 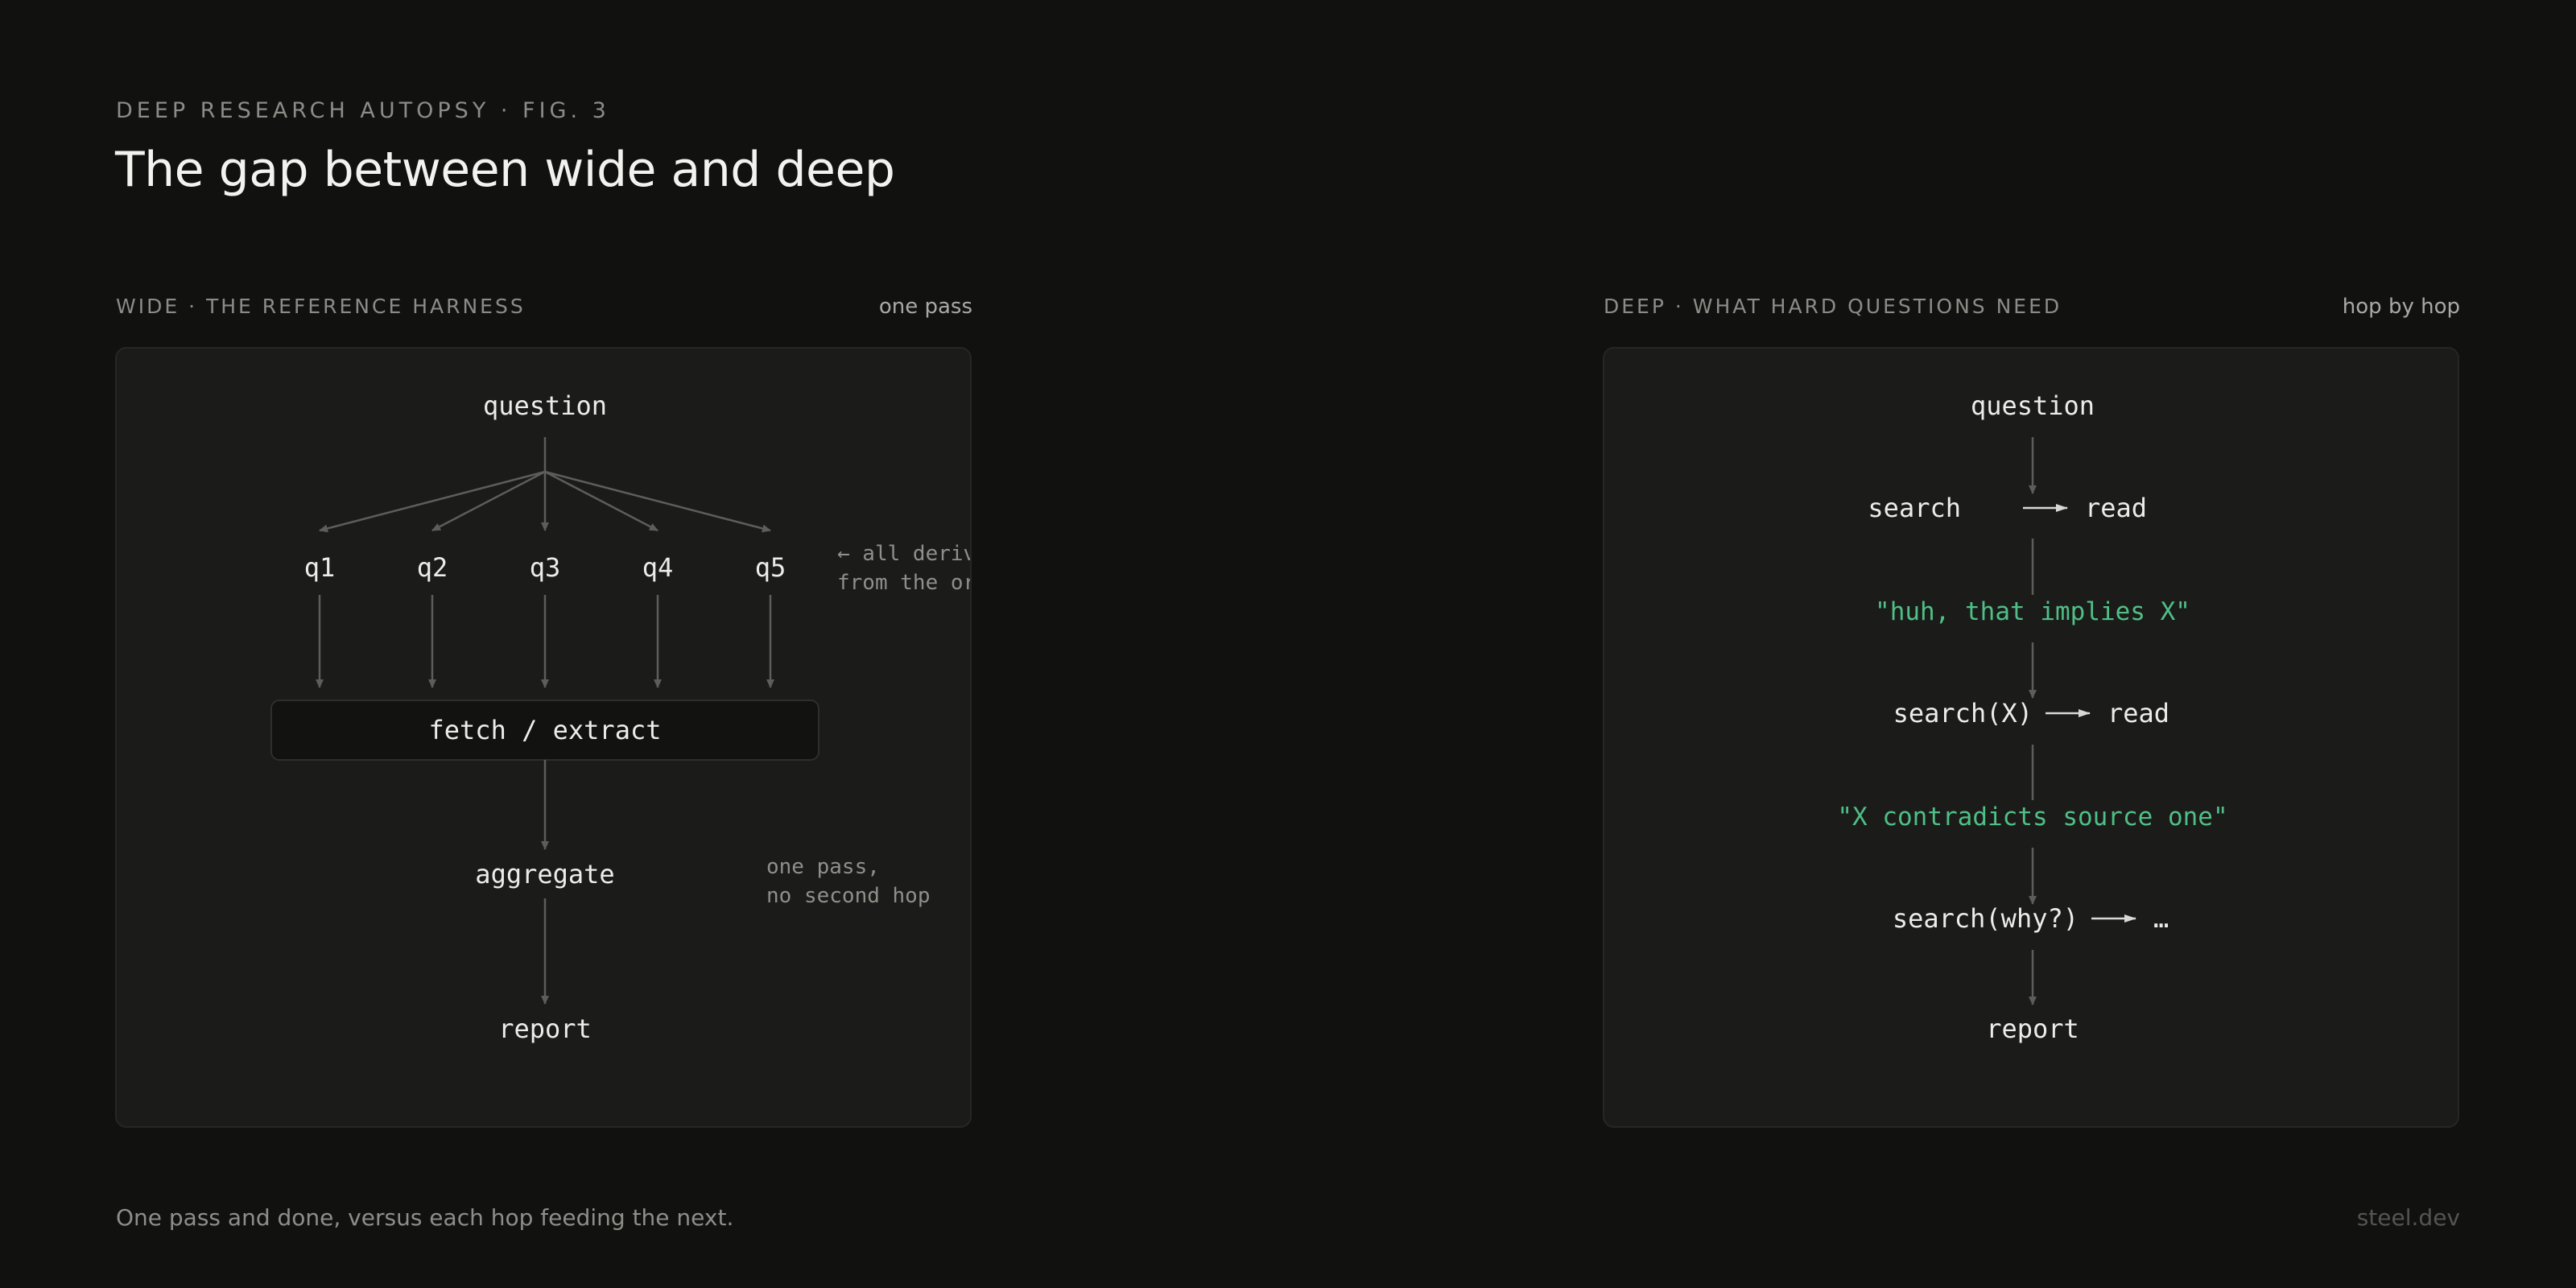 What do you see at coordinates (2116, 508) in the screenshot?
I see `hop1-read-node: read` at bounding box center [2116, 508].